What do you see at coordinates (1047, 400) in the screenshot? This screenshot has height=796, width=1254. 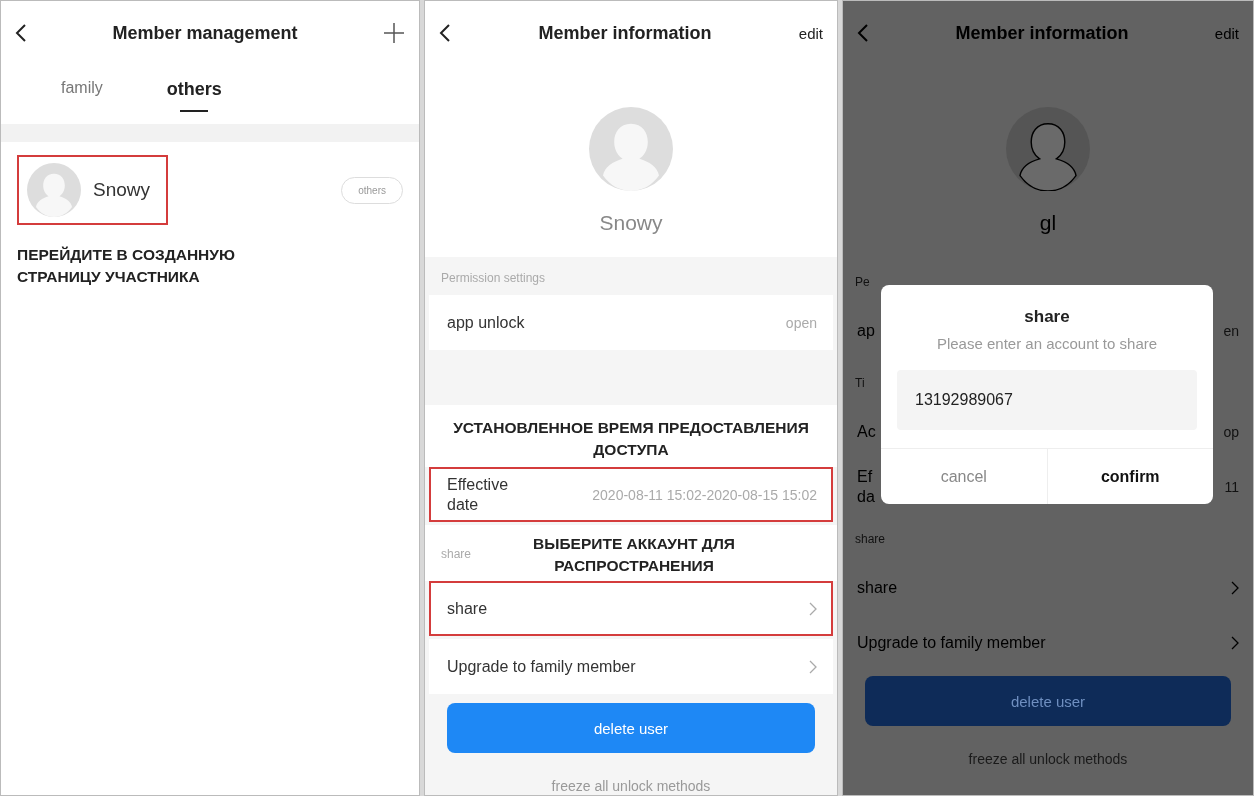 I see `account-input-field: 13192989067` at bounding box center [1047, 400].